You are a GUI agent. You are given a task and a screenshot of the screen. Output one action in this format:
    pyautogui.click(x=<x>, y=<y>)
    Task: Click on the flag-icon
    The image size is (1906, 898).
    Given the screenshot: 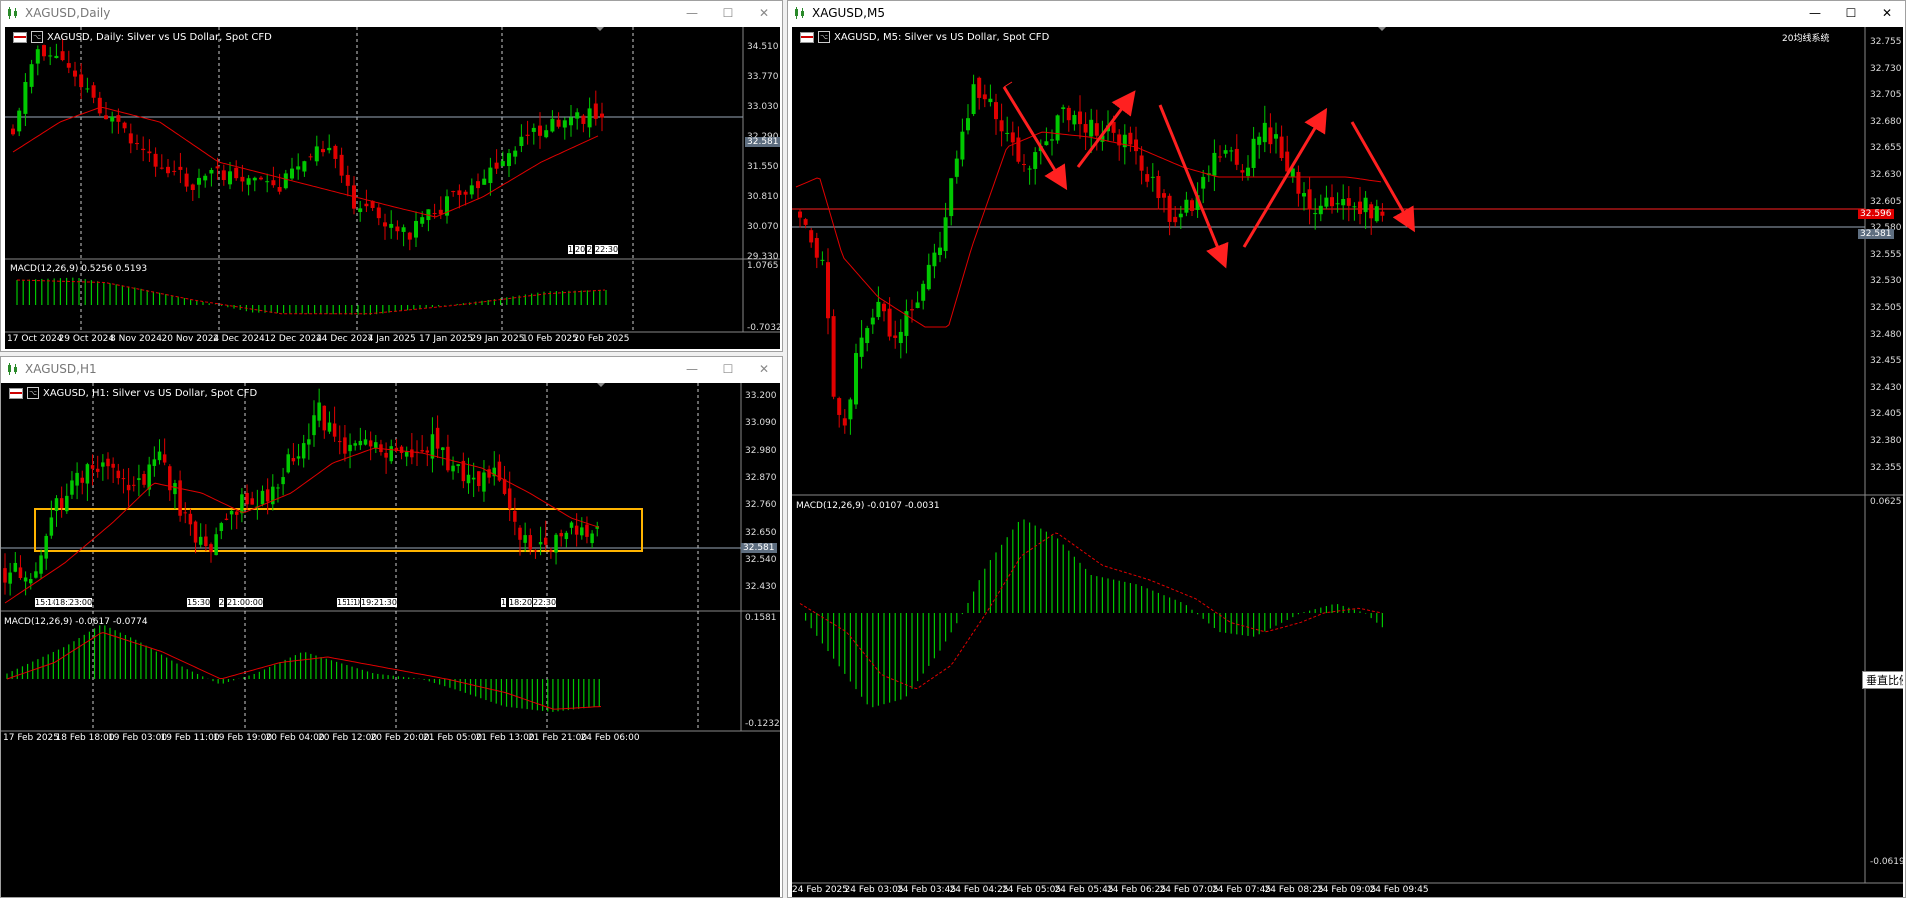 What is the action you would take?
    pyautogui.click(x=807, y=37)
    